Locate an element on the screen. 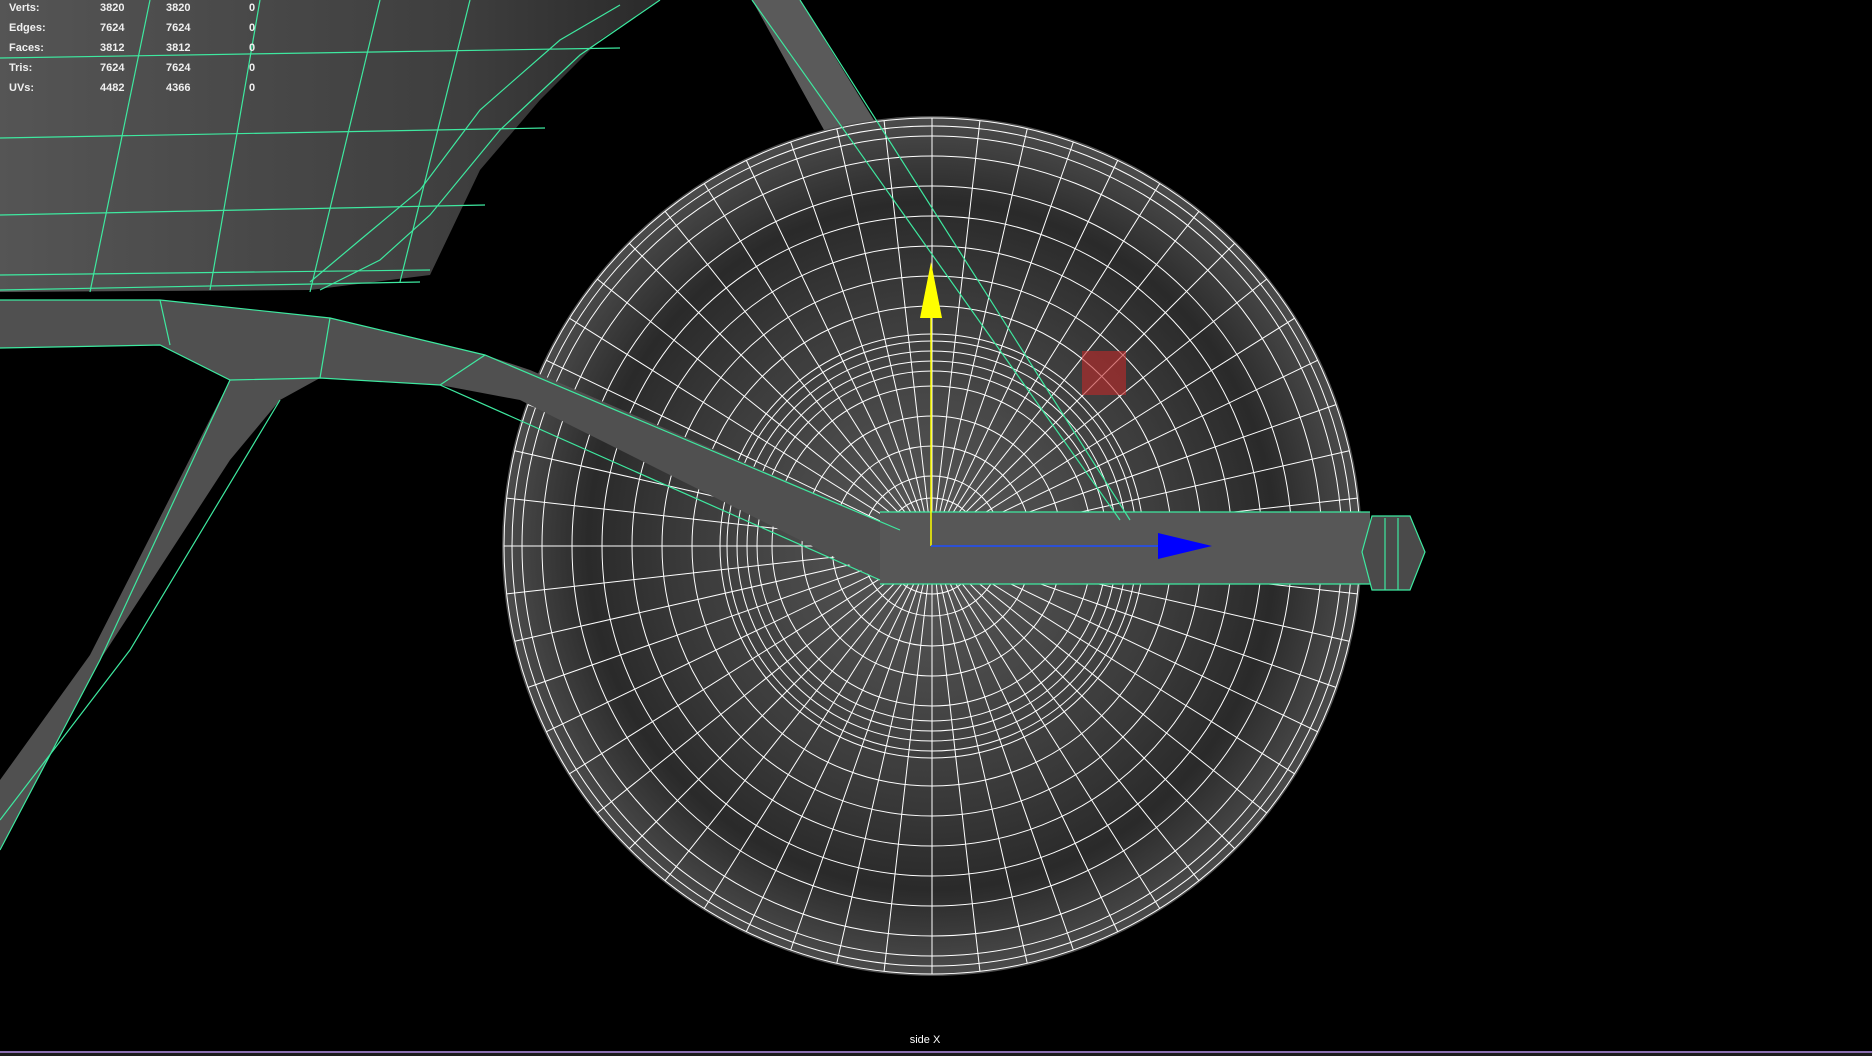 This screenshot has width=1872, height=1056. hud-value: 4366 is located at coordinates (178, 88).